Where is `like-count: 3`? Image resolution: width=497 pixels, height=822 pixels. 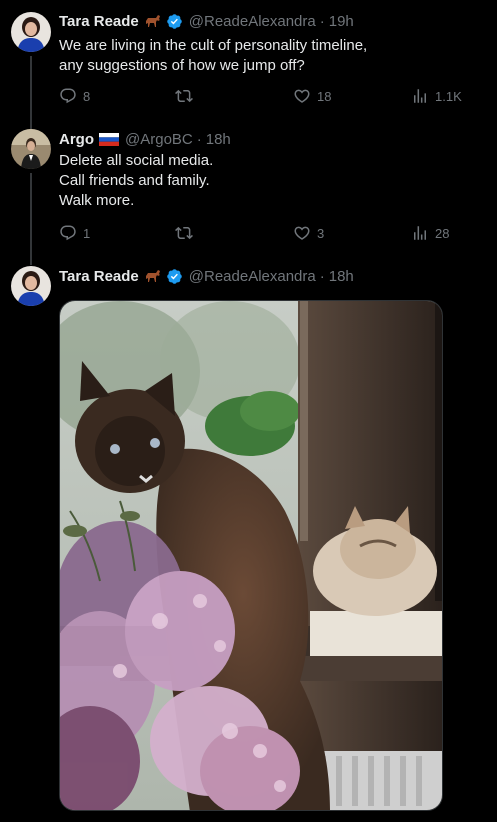 like-count: 3 is located at coordinates (321, 233).